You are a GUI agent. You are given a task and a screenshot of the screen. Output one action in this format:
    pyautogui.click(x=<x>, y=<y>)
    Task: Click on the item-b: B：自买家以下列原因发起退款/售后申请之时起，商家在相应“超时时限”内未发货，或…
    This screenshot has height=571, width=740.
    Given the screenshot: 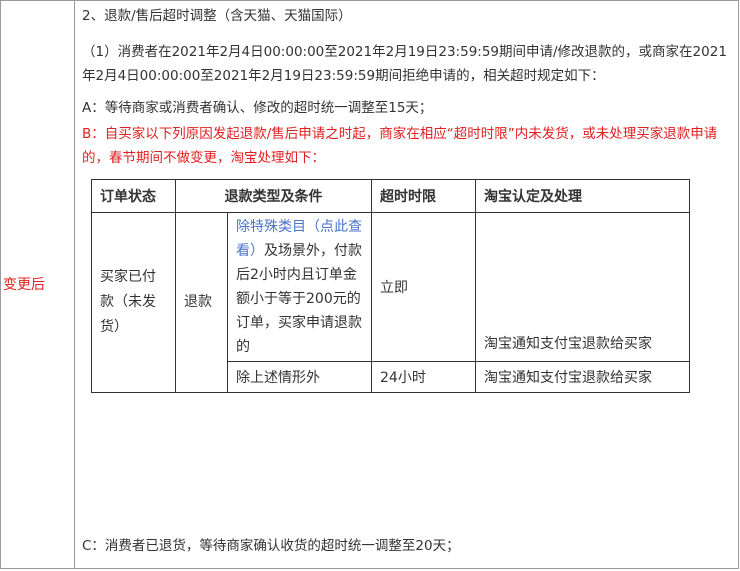 What is the action you would take?
    pyautogui.click(x=400, y=146)
    